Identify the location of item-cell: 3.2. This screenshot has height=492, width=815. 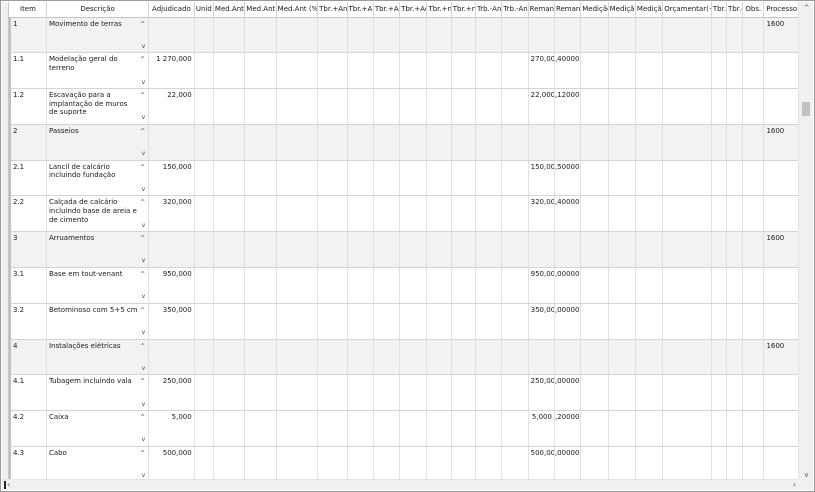
(28, 321).